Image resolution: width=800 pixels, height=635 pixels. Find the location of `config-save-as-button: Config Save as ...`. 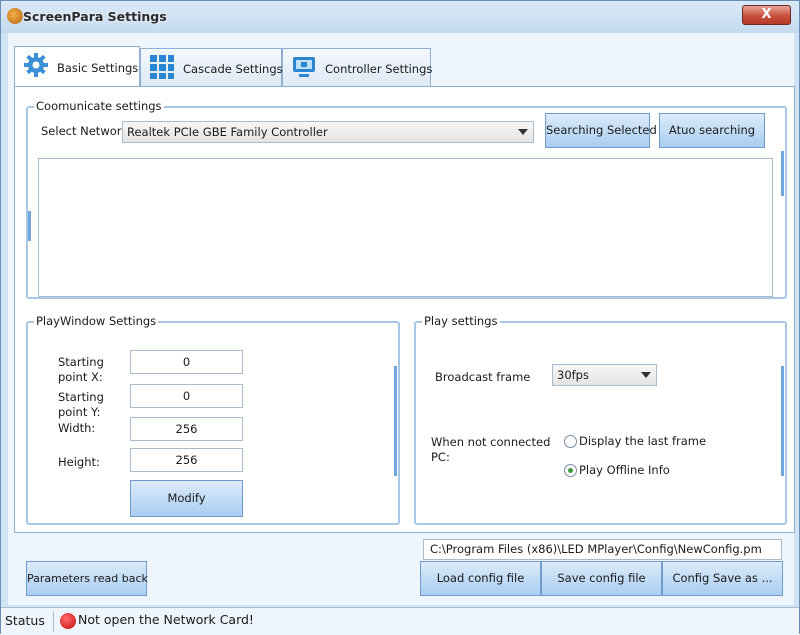

config-save-as-button: Config Save as ... is located at coordinates (722, 578).